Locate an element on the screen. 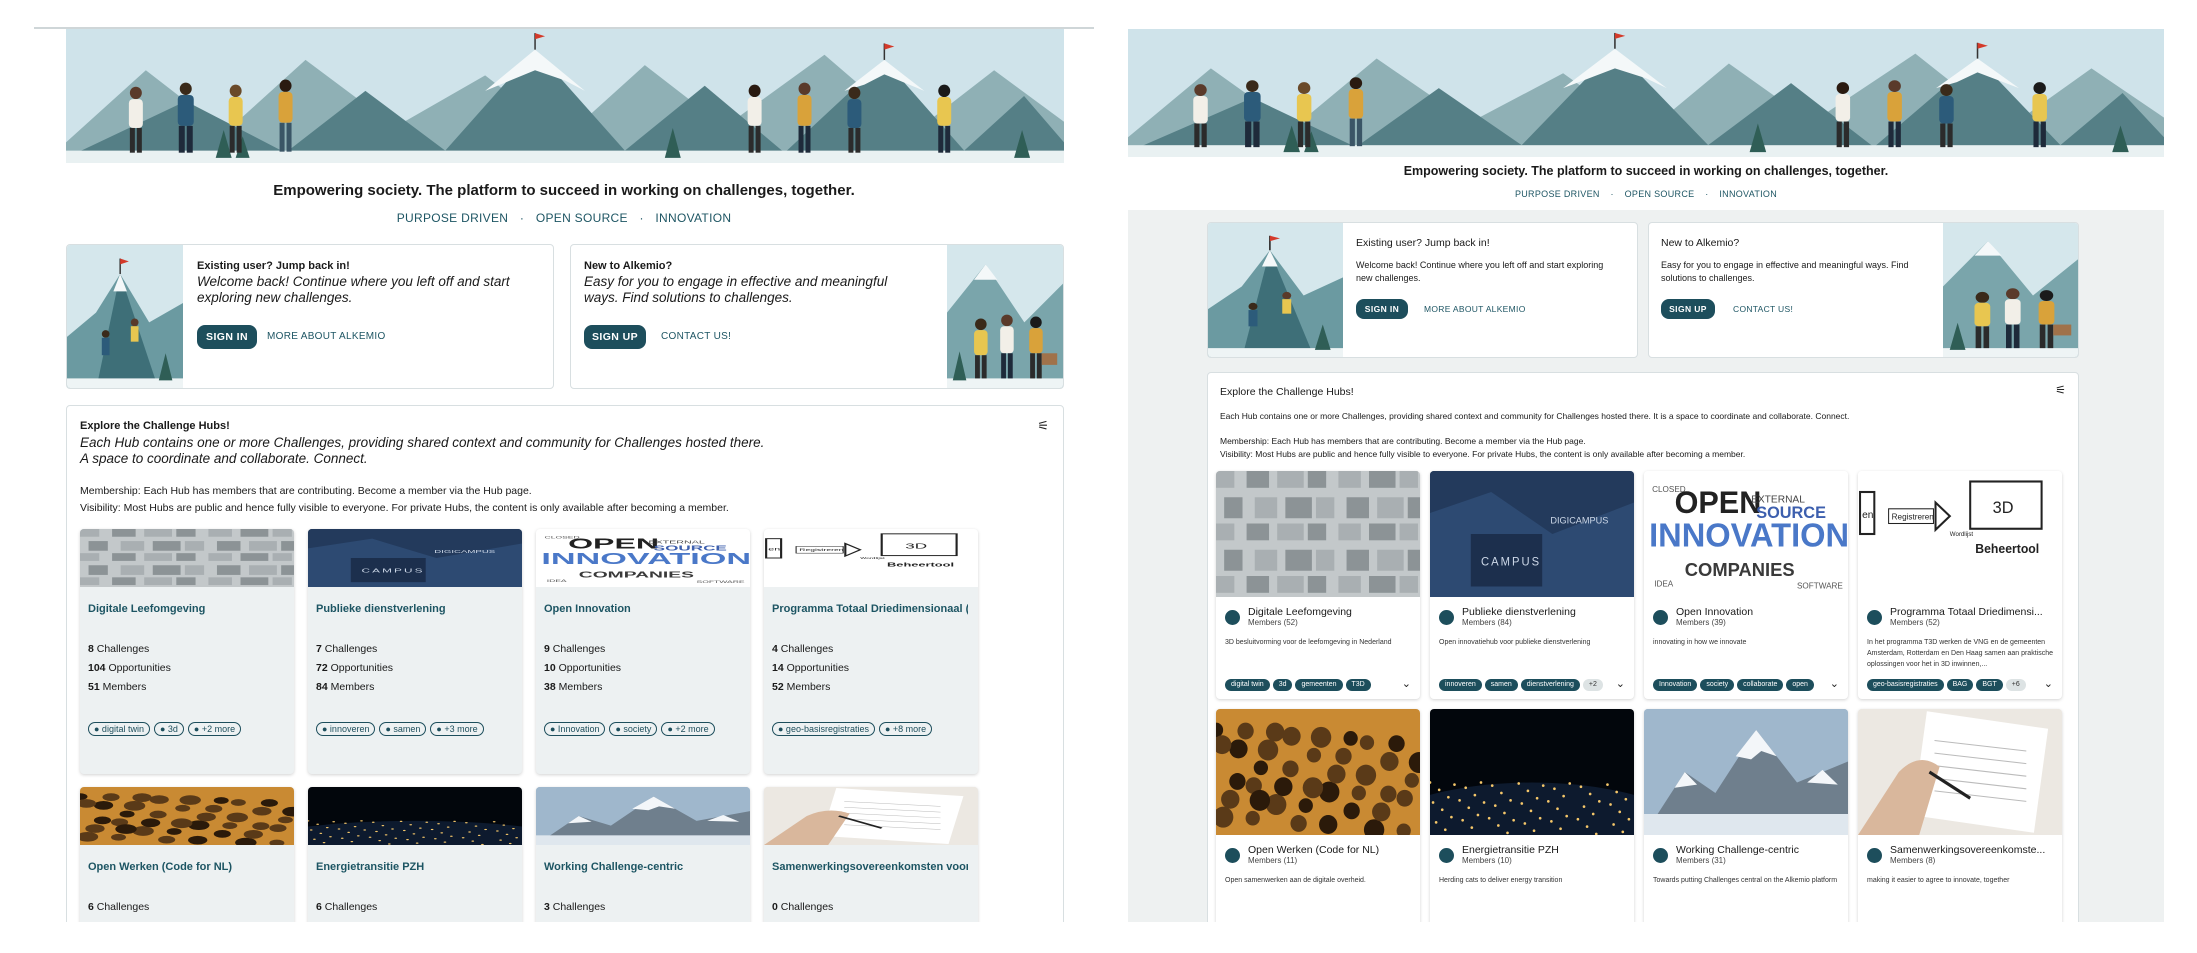 This screenshot has width=2197, height=953. hub-tag: innoveren is located at coordinates (1460, 685).